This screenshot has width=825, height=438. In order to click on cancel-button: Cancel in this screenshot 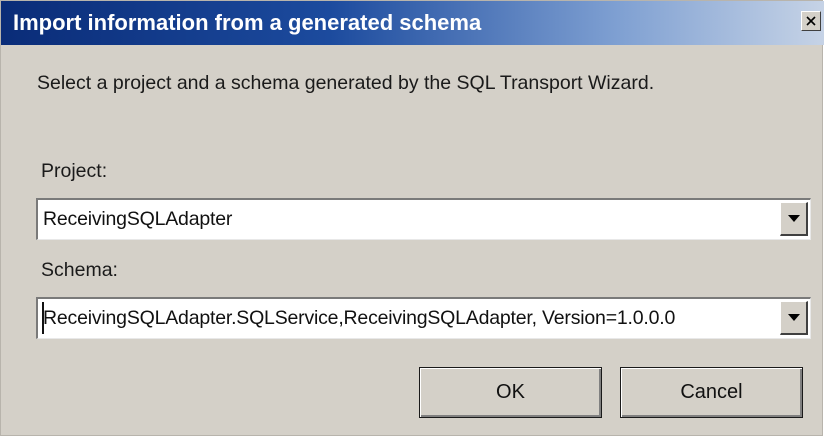, I will do `click(711, 392)`.